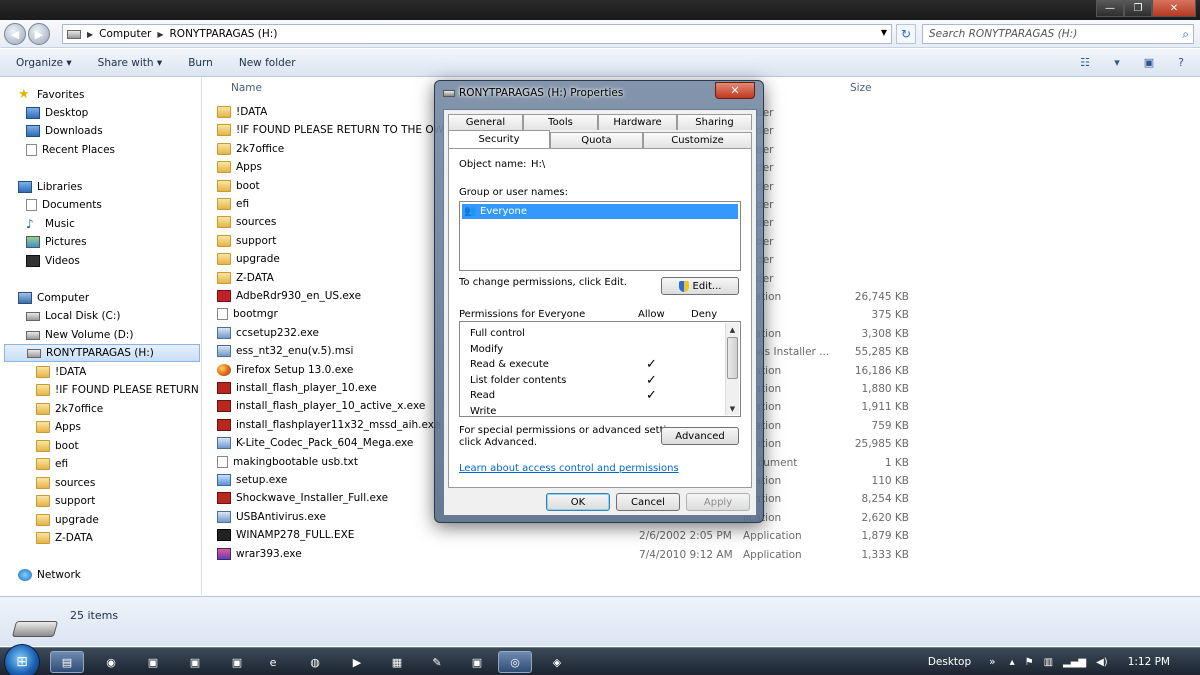  What do you see at coordinates (125, 34) in the screenshot?
I see `breadcrumb-computer: Computer` at bounding box center [125, 34].